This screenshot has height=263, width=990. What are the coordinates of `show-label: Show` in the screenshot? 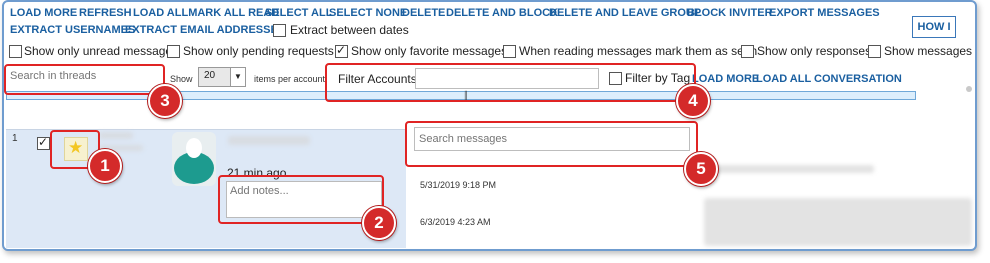 It's located at (181, 79).